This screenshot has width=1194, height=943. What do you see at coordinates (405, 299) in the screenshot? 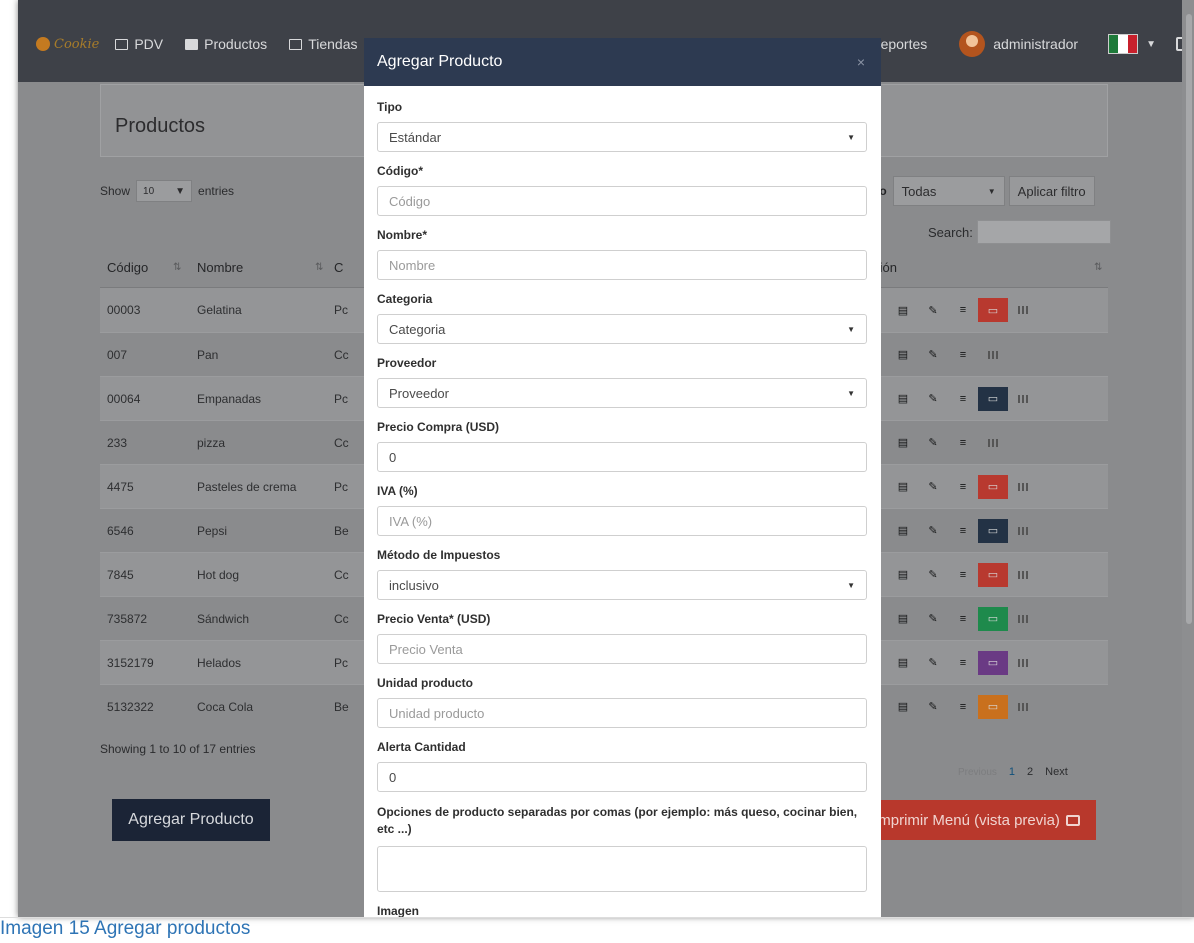
I see `field-label: Categoria` at bounding box center [405, 299].